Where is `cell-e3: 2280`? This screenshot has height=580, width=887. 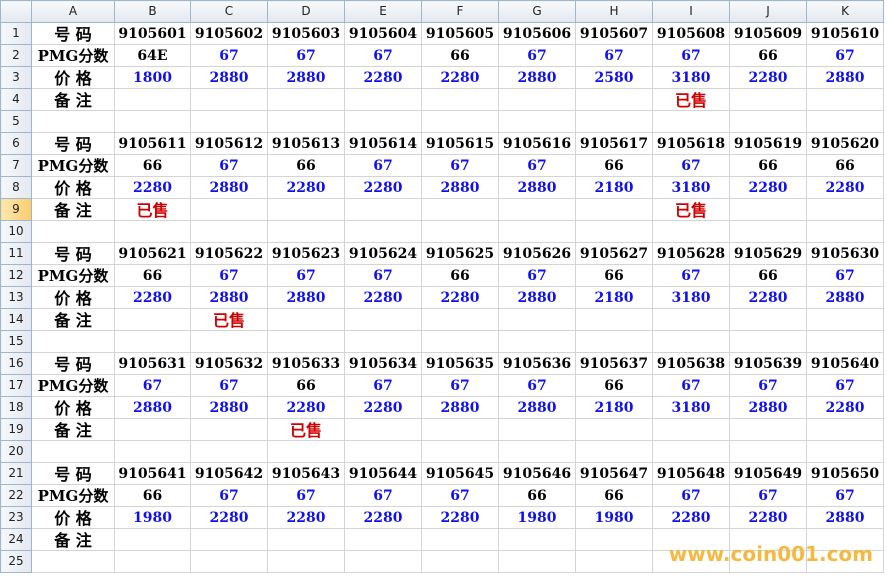
cell-e3: 2280 is located at coordinates (383, 77).